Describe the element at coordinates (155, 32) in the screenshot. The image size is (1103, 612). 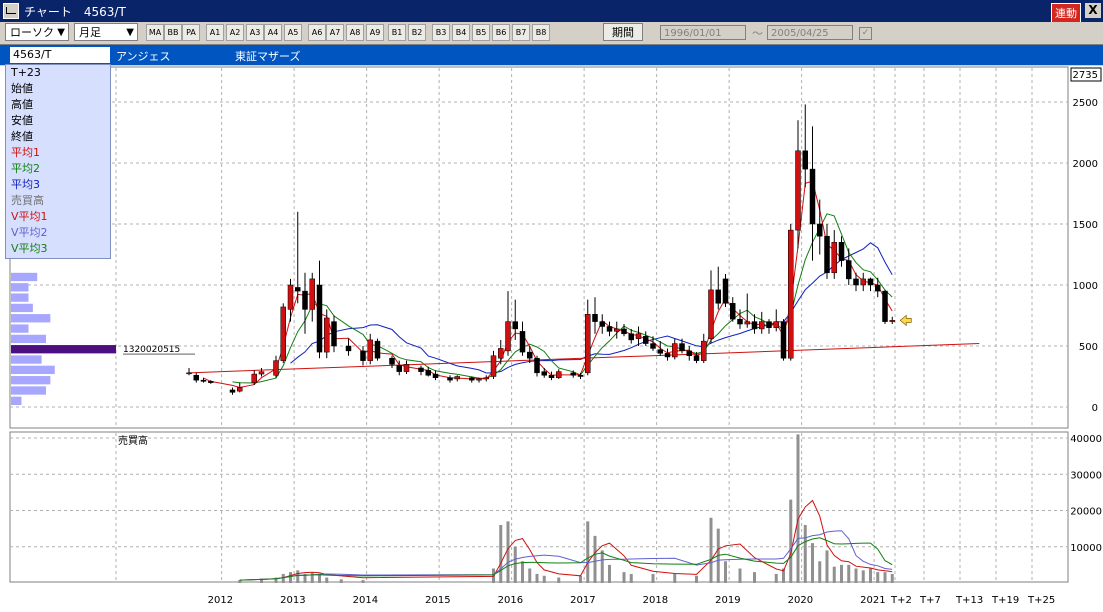
I see `tool-button-1-icon: MA` at that location.